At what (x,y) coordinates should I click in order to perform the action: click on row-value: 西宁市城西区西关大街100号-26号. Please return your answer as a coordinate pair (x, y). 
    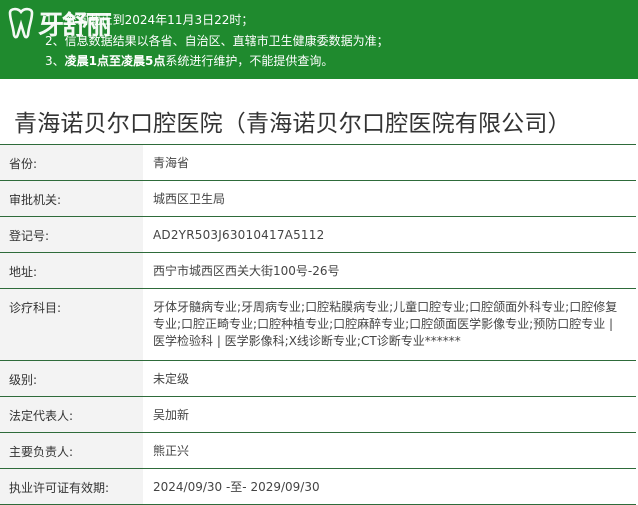
    Looking at the image, I should click on (389, 270).